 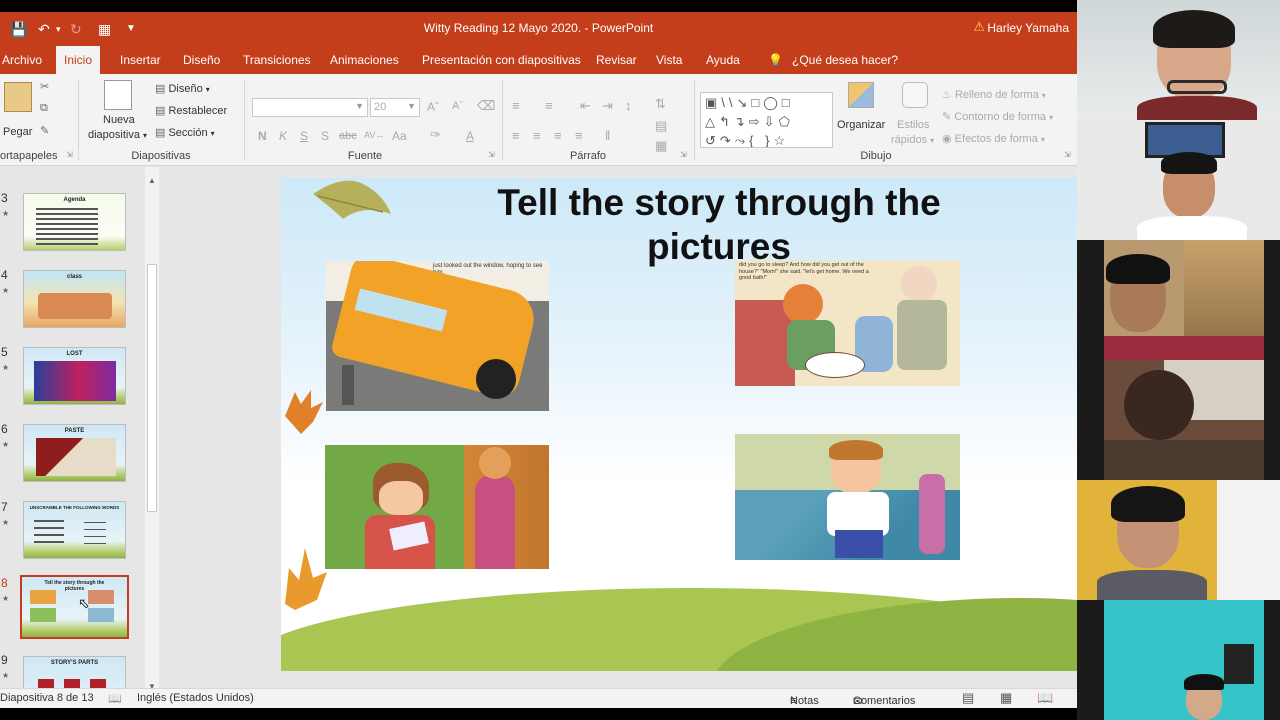 I want to click on shape-fill-button: ♨ Relleno de forma ▾, so click(x=994, y=94).